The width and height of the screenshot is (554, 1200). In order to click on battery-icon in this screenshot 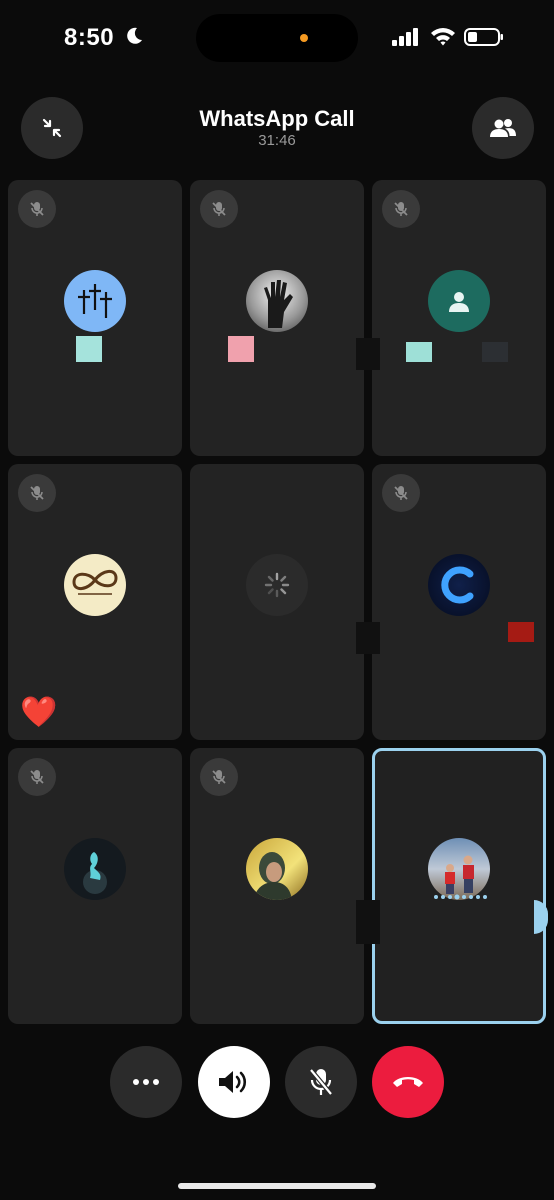, I will do `click(483, 37)`.